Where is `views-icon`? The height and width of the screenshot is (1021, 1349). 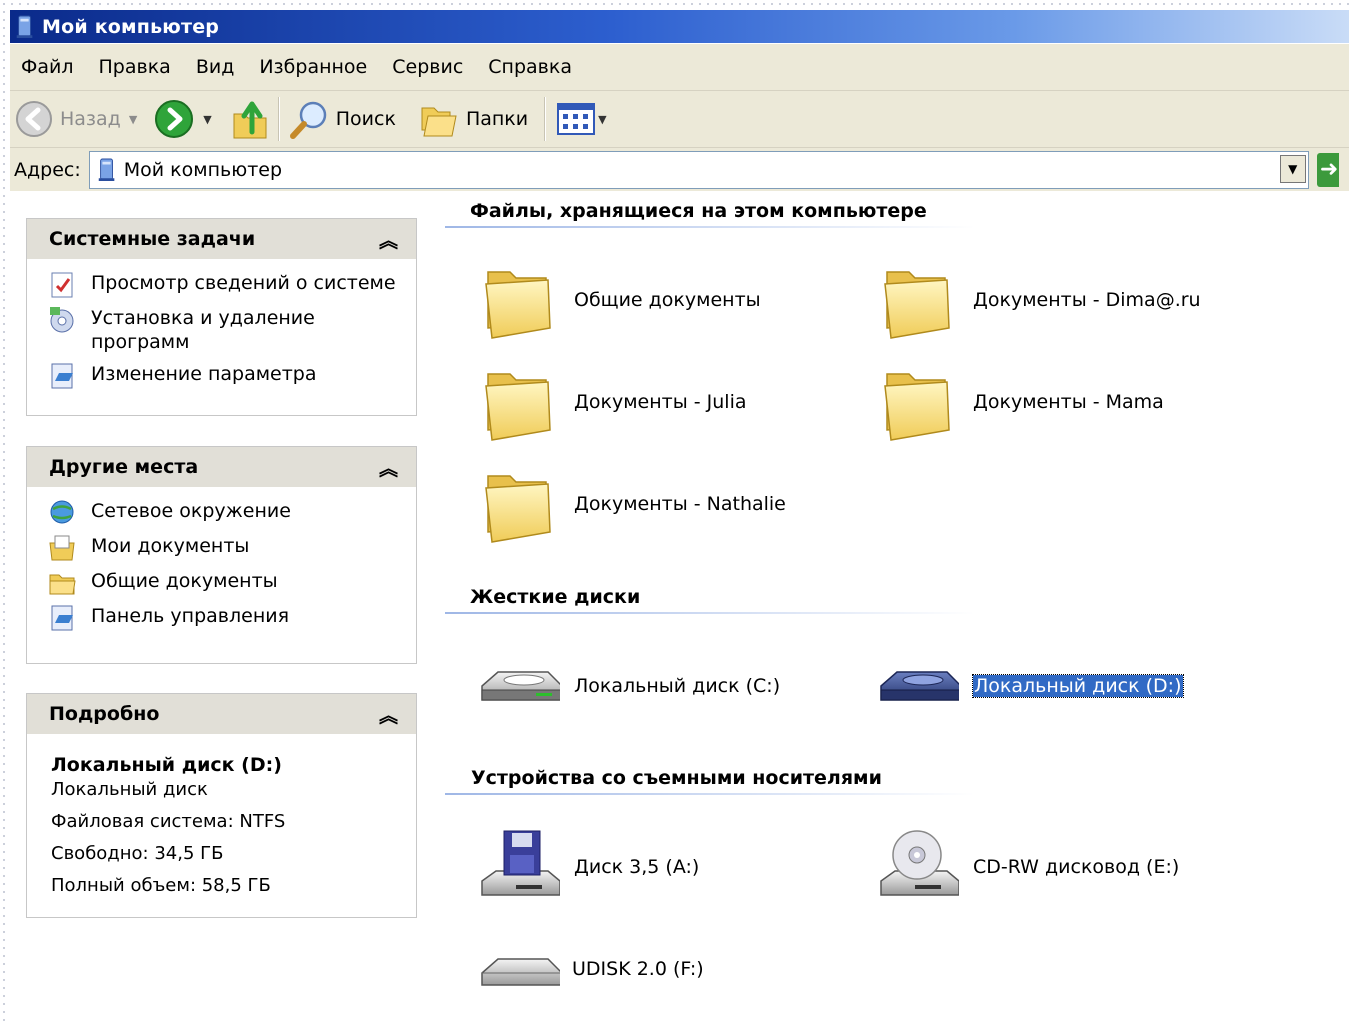
views-icon is located at coordinates (576, 119).